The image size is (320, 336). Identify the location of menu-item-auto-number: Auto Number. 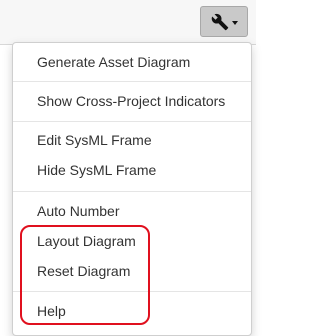
(78, 211).